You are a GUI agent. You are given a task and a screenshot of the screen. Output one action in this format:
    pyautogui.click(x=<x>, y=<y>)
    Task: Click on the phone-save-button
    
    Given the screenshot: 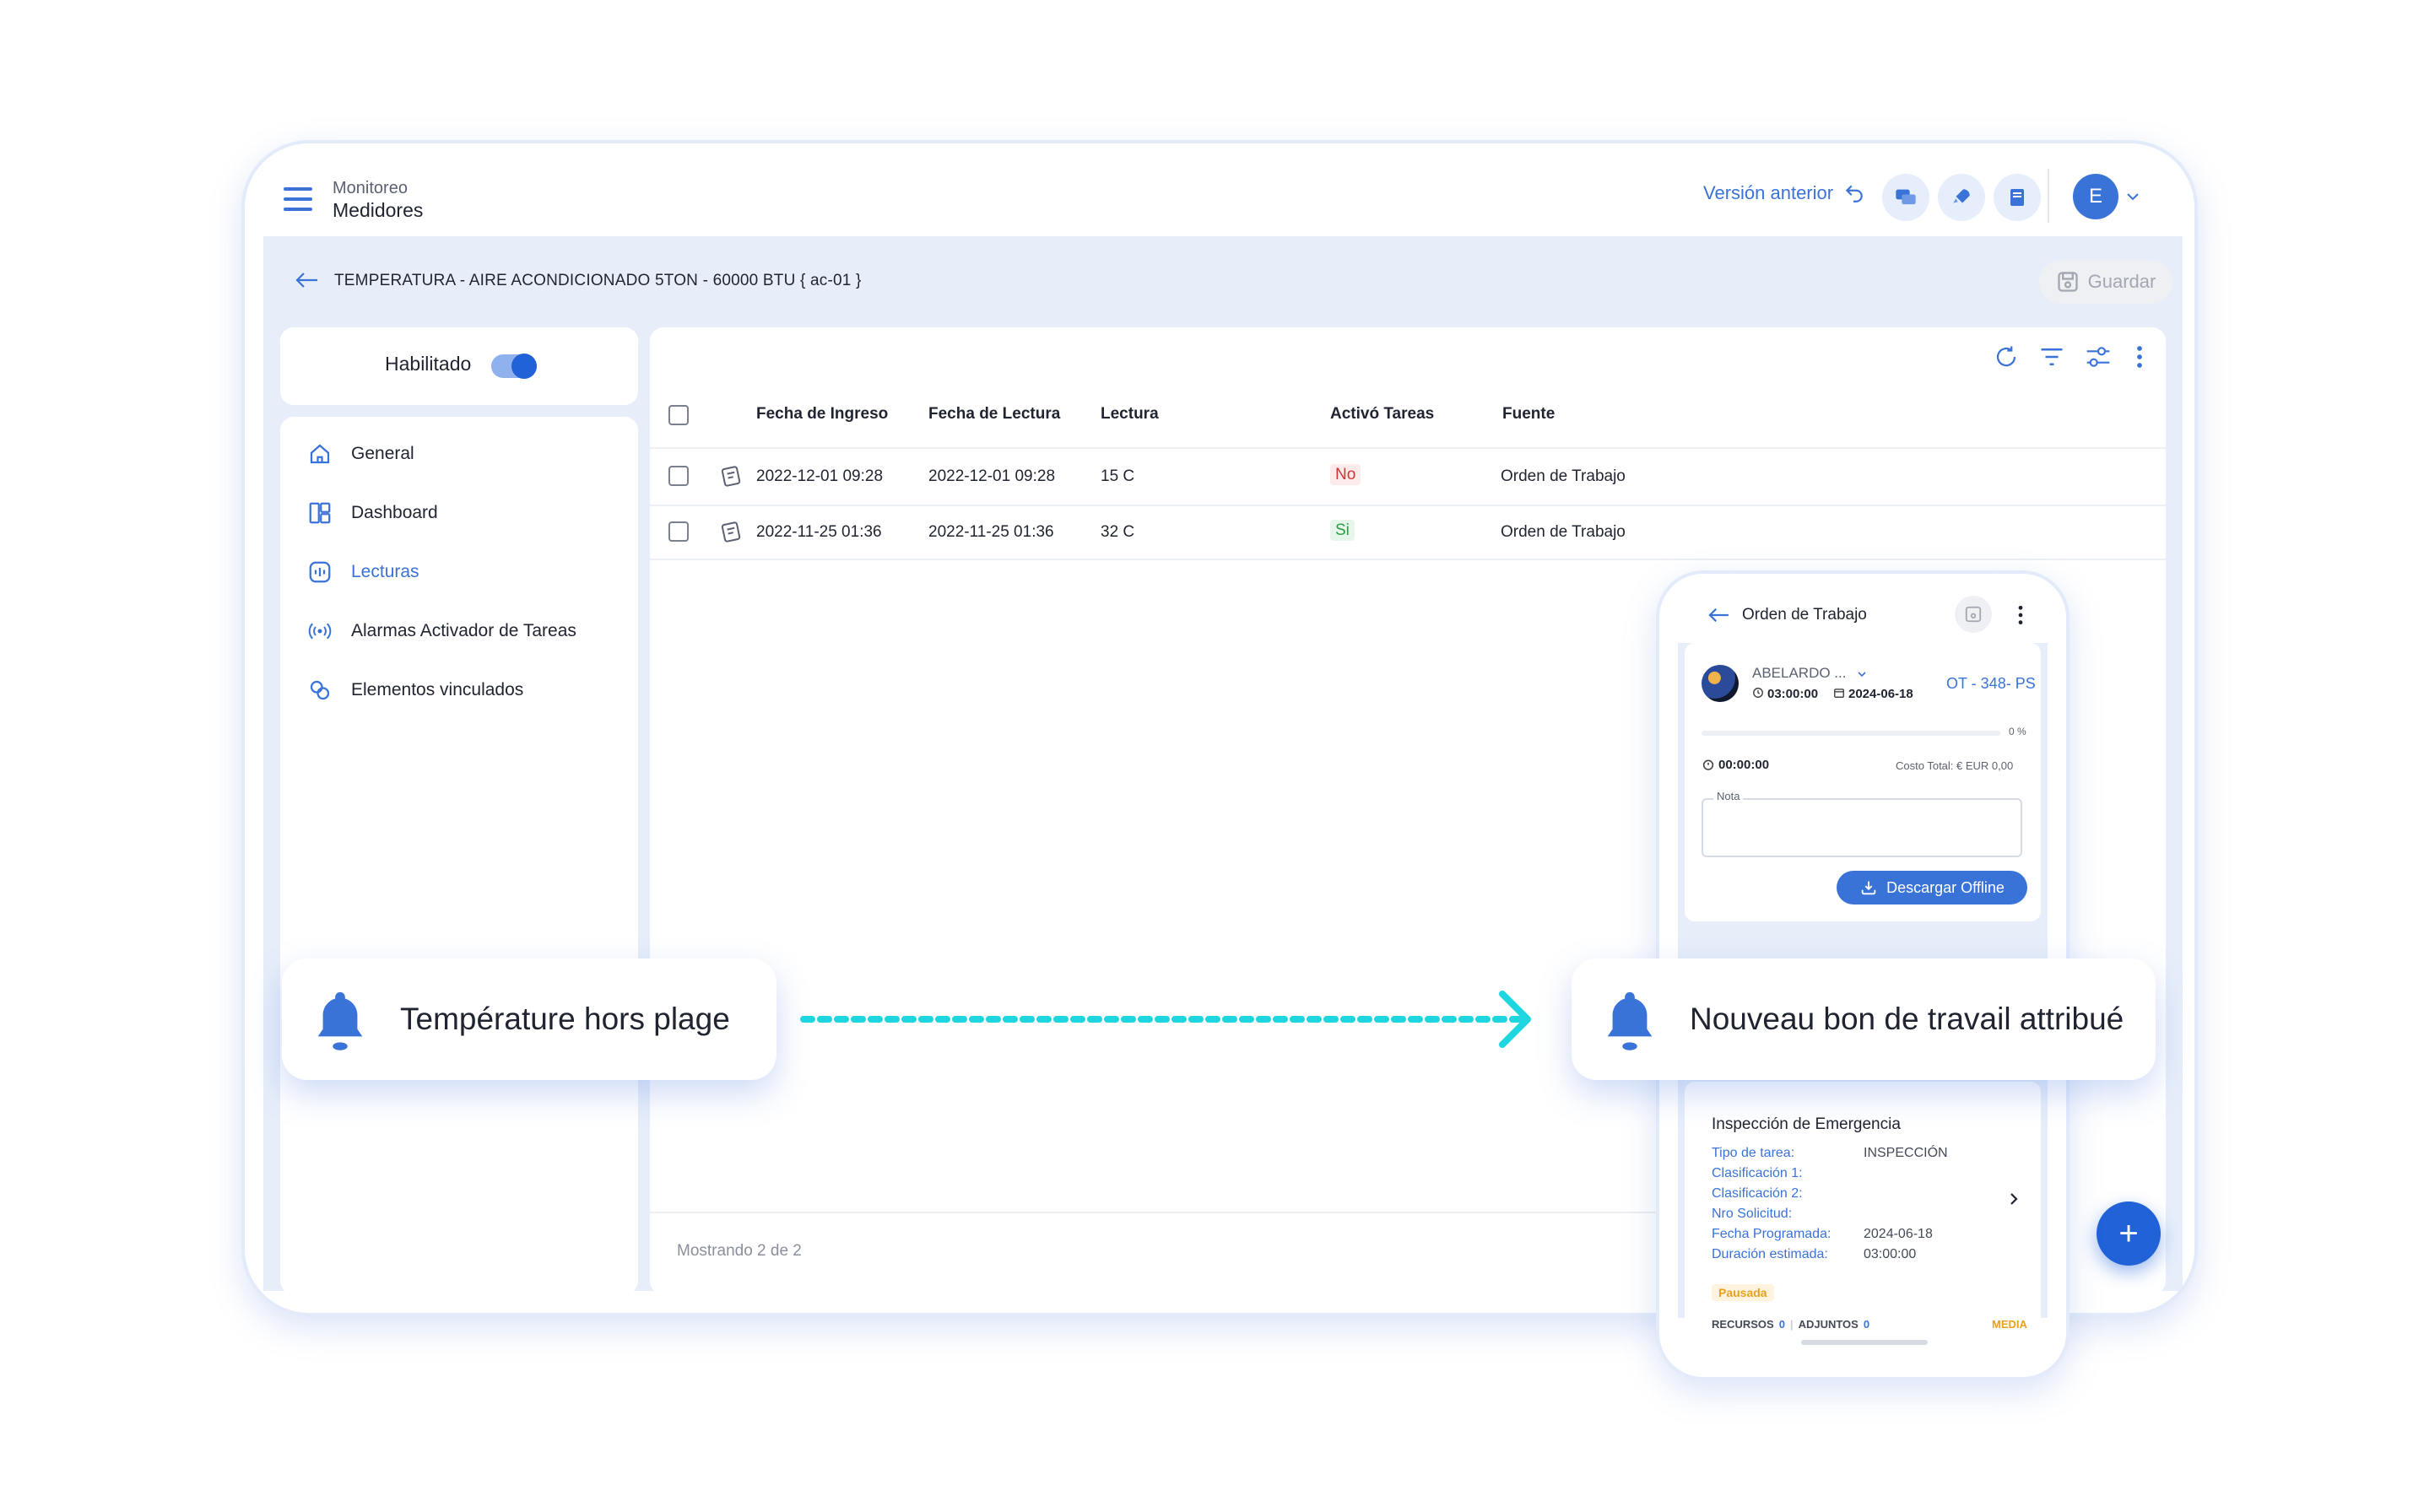 What is the action you would take?
    pyautogui.click(x=1973, y=614)
    